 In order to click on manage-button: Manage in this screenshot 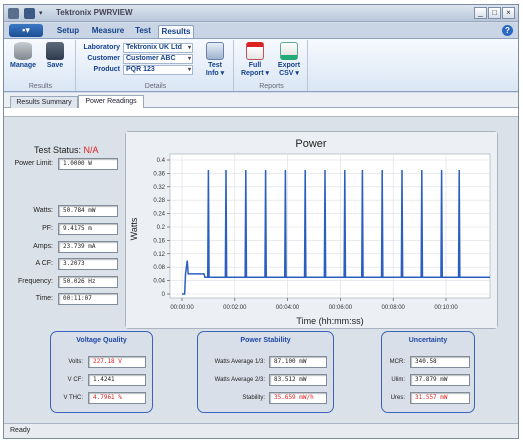, I will do `click(23, 55)`.